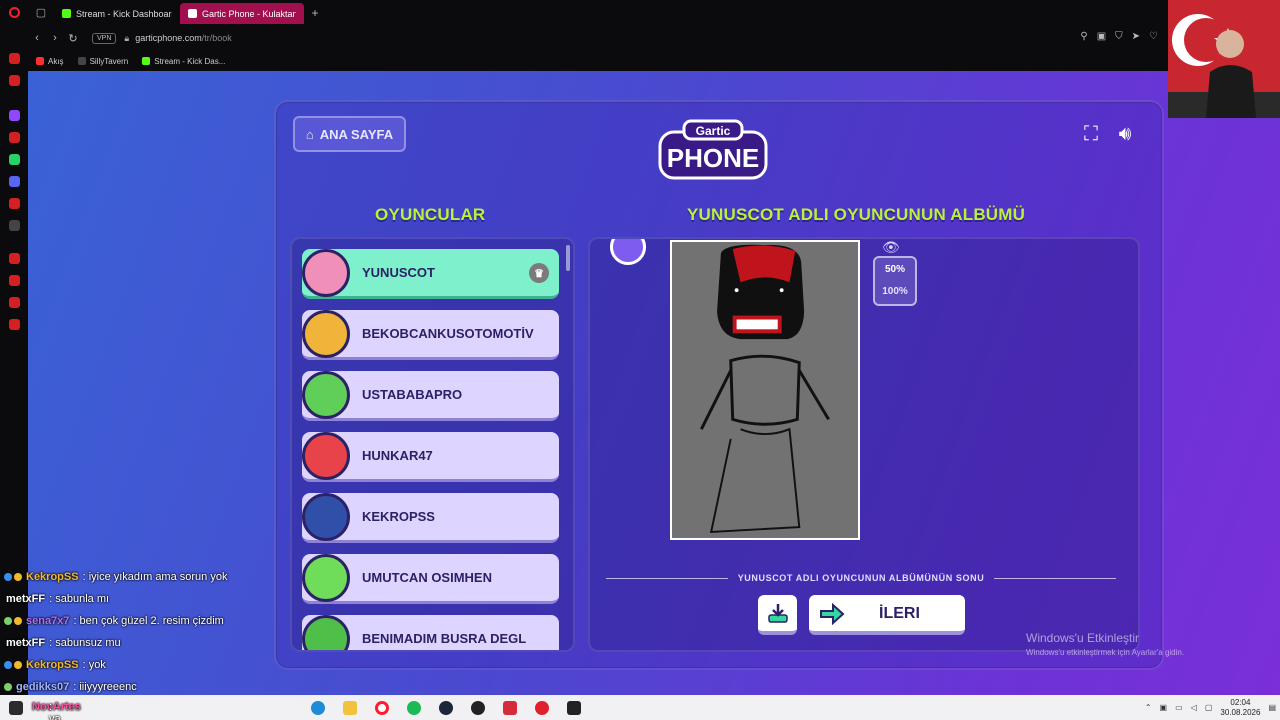  I want to click on messenger-icon, so click(14, 80).